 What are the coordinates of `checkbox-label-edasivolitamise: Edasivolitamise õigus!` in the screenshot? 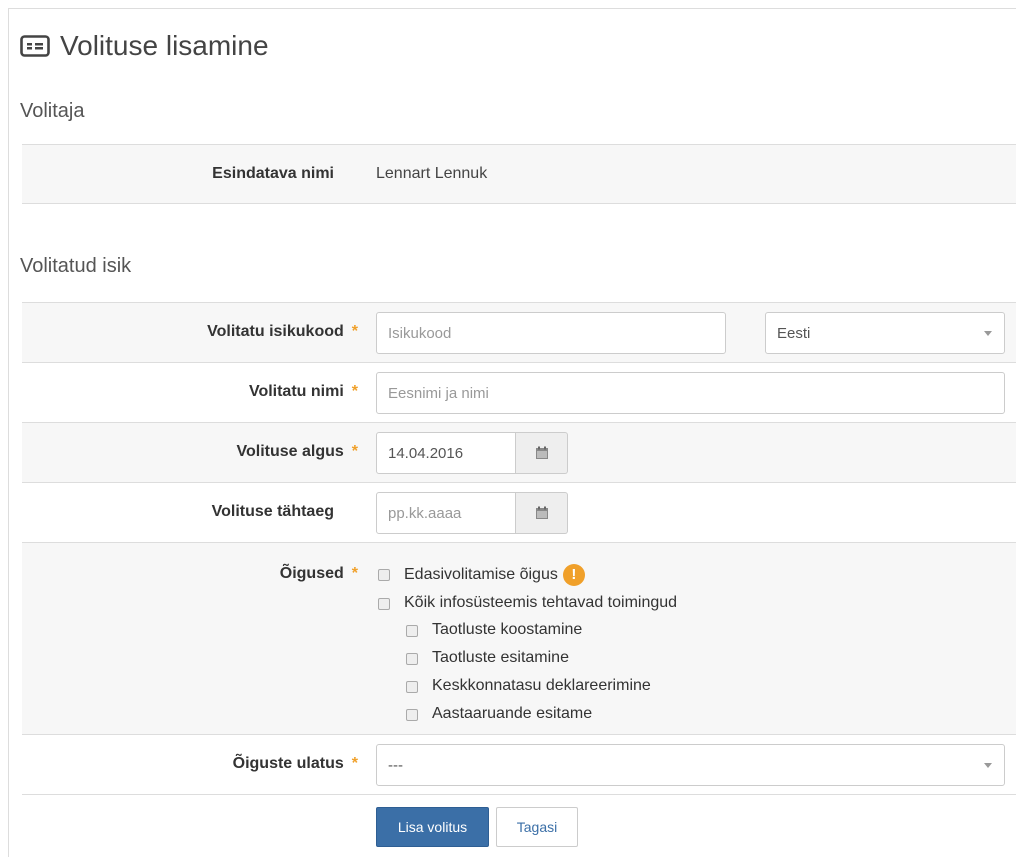 It's located at (494, 575).